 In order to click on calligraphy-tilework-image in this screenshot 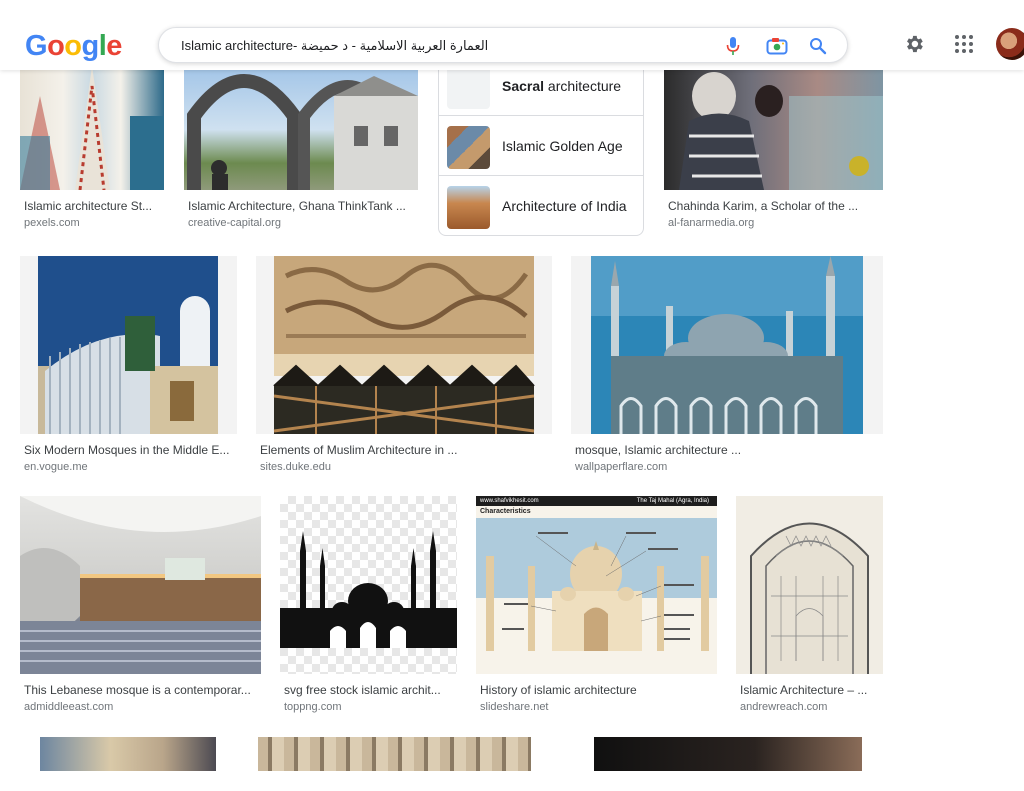, I will do `click(404, 345)`.